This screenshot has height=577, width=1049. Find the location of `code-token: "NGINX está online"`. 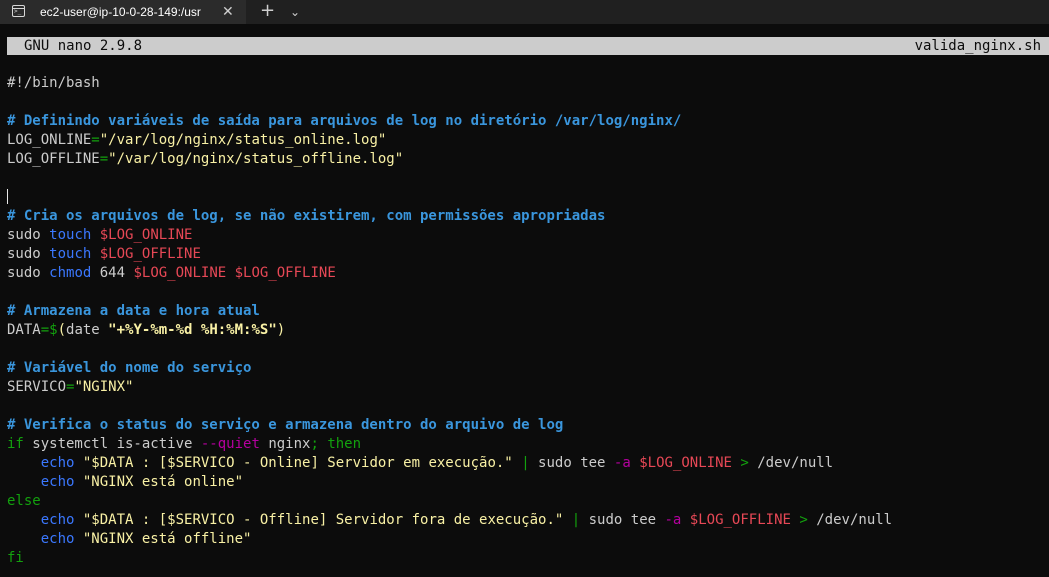

code-token: "NGINX está online" is located at coordinates (163, 482).